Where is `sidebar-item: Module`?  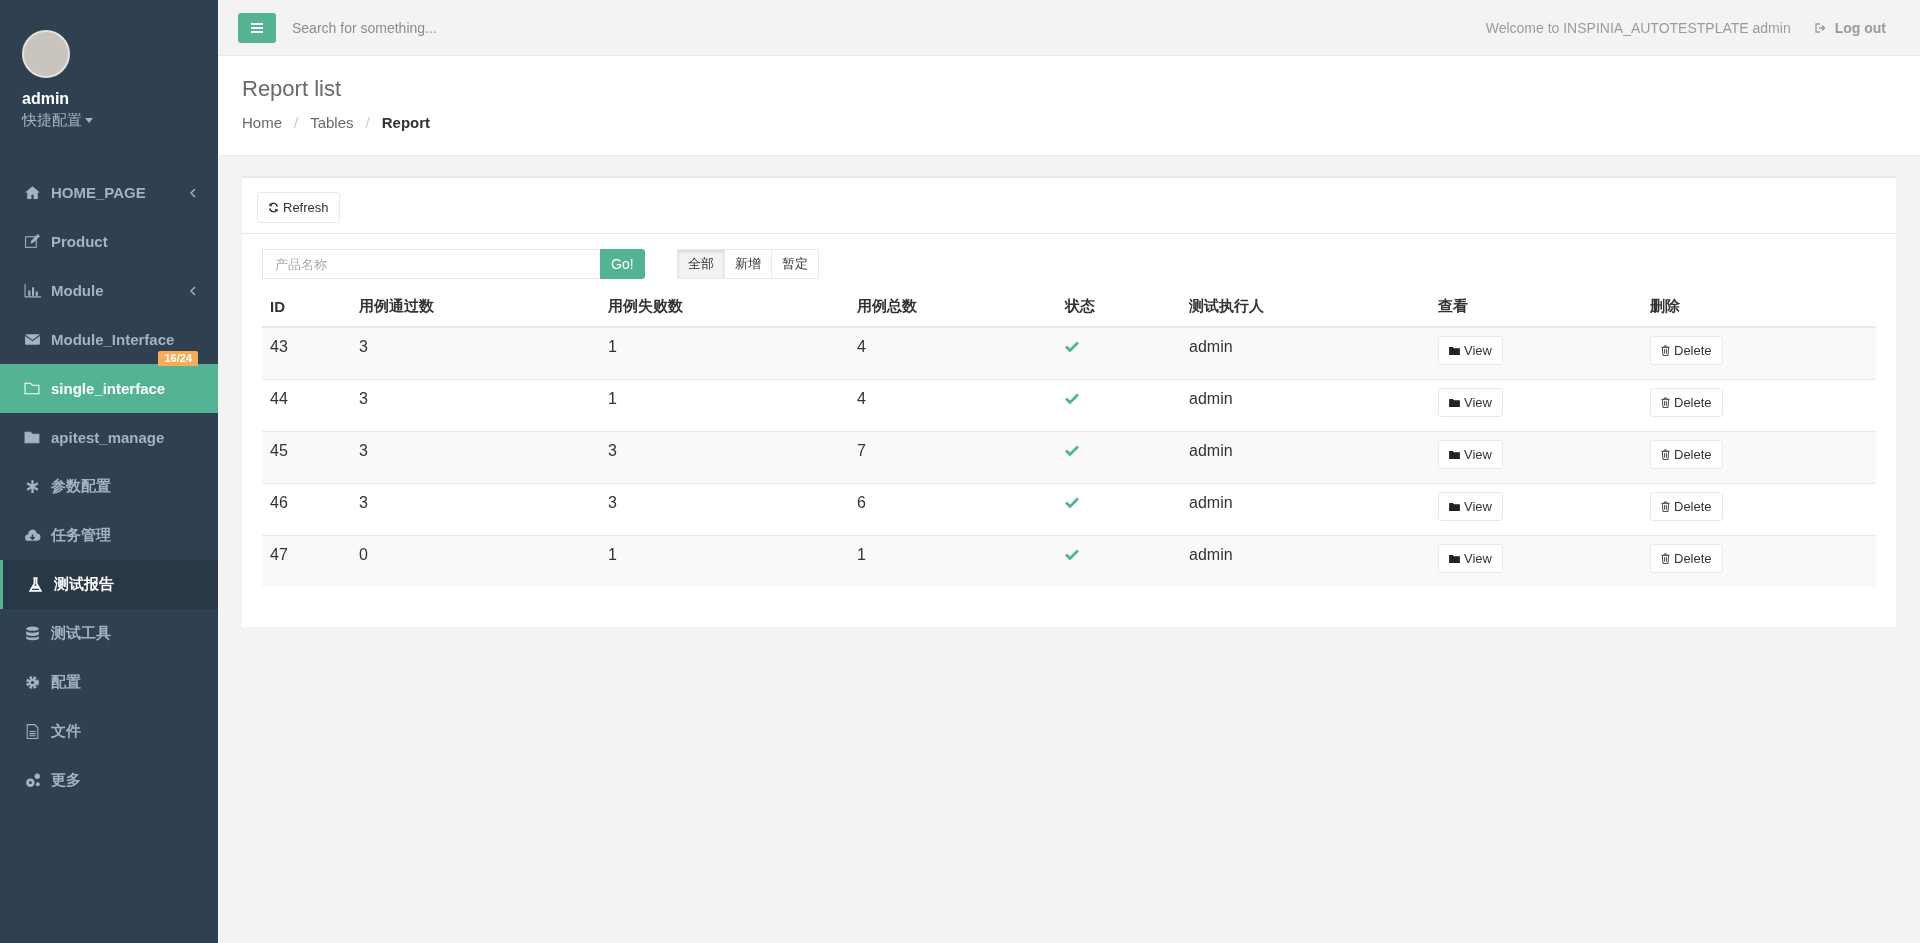 sidebar-item: Module is located at coordinates (109, 290).